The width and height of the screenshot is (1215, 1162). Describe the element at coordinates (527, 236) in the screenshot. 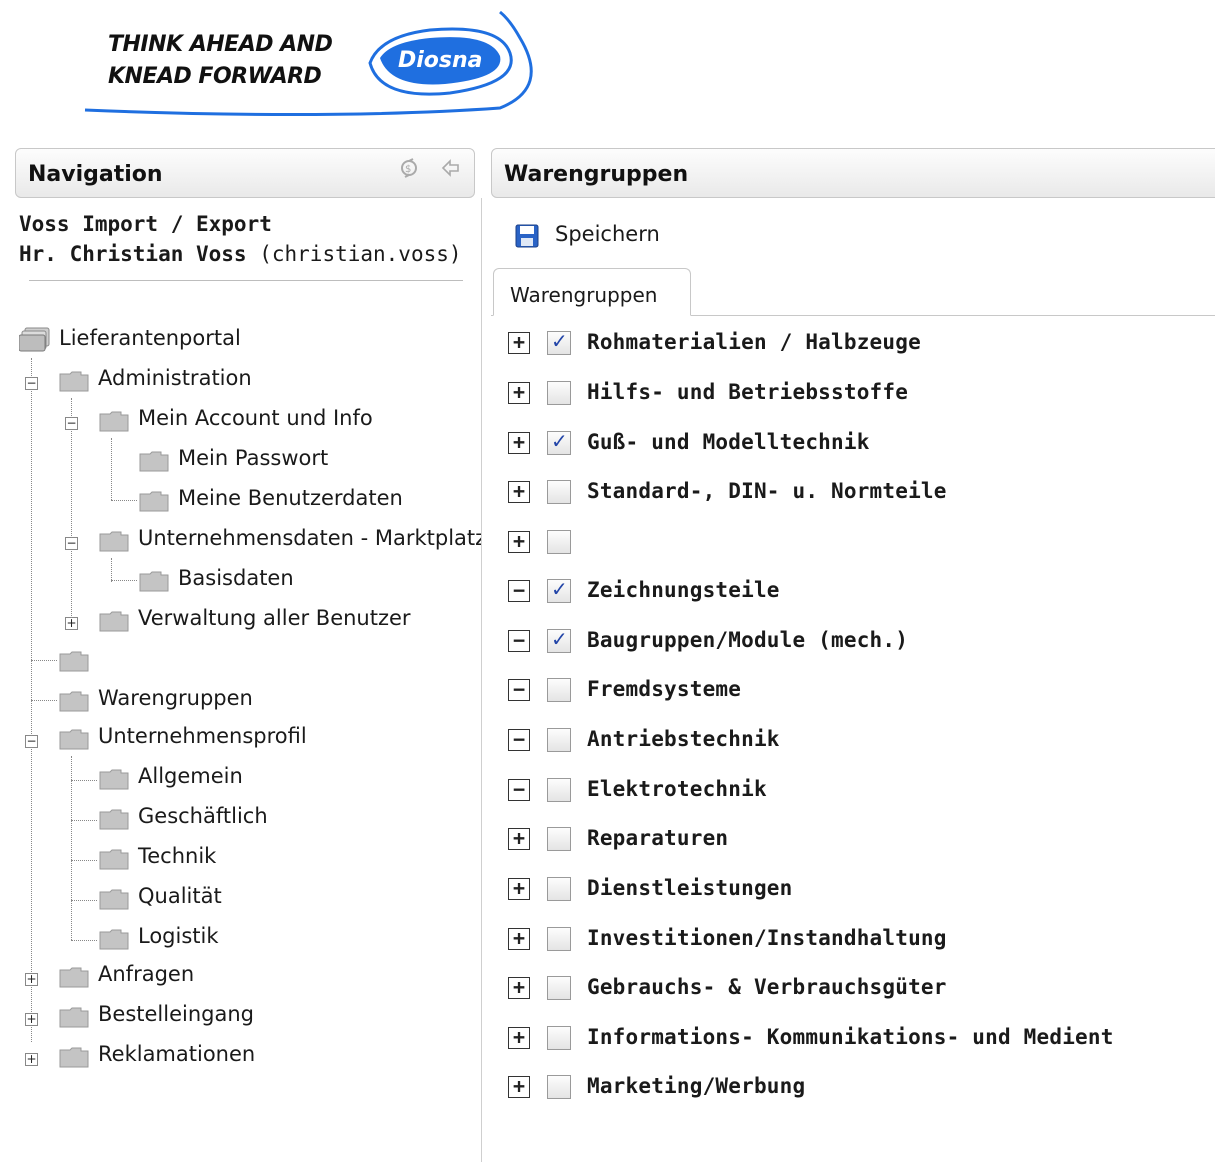

I see `floppy-disk-icon` at that location.